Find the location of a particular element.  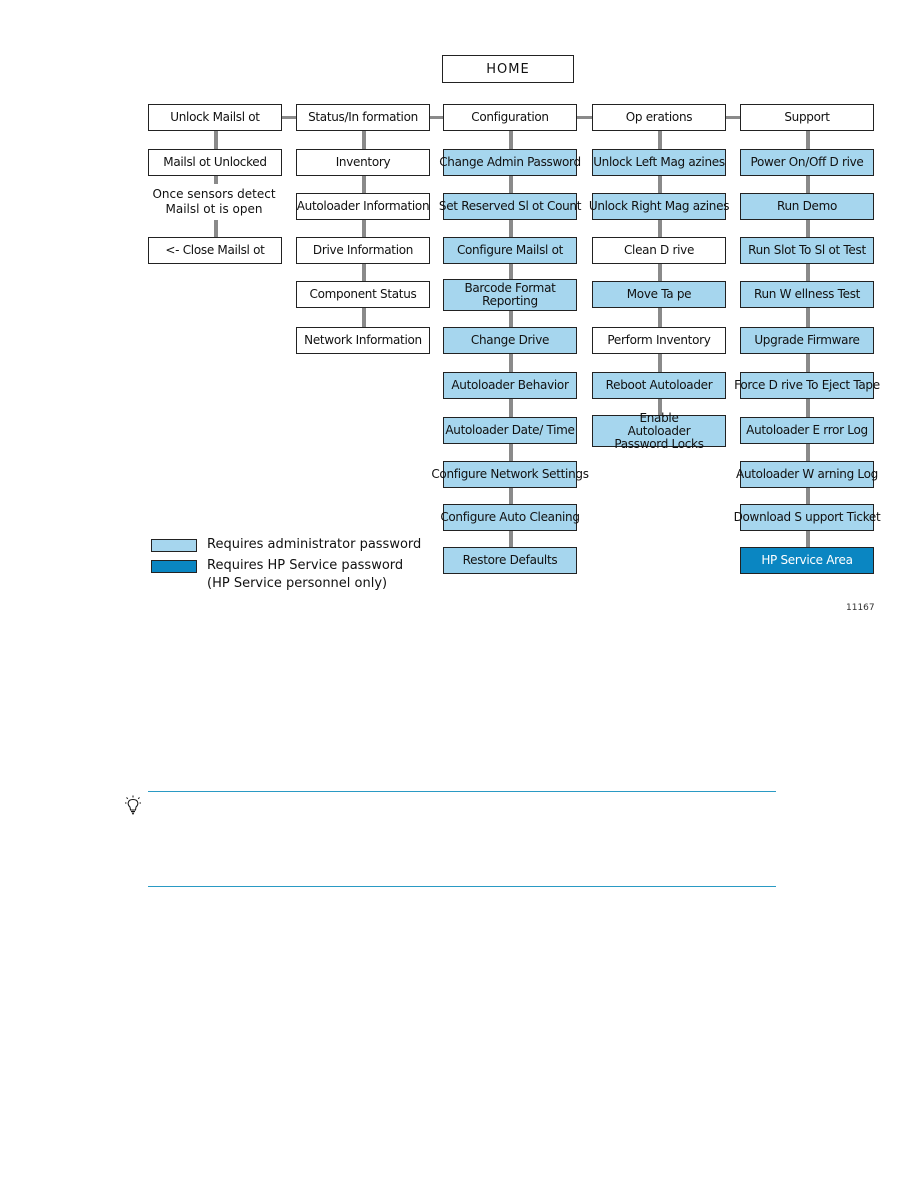

menu-item-inventory: Inventory is located at coordinates (363, 162).